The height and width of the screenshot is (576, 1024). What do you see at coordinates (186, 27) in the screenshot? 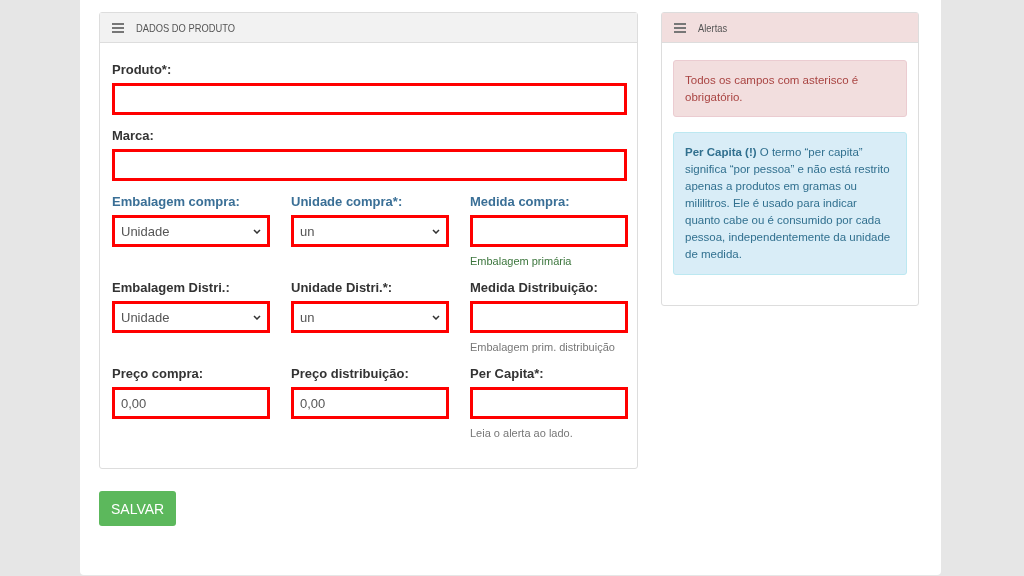
I see `panel-title: DADOS DO PRODUTO` at bounding box center [186, 27].